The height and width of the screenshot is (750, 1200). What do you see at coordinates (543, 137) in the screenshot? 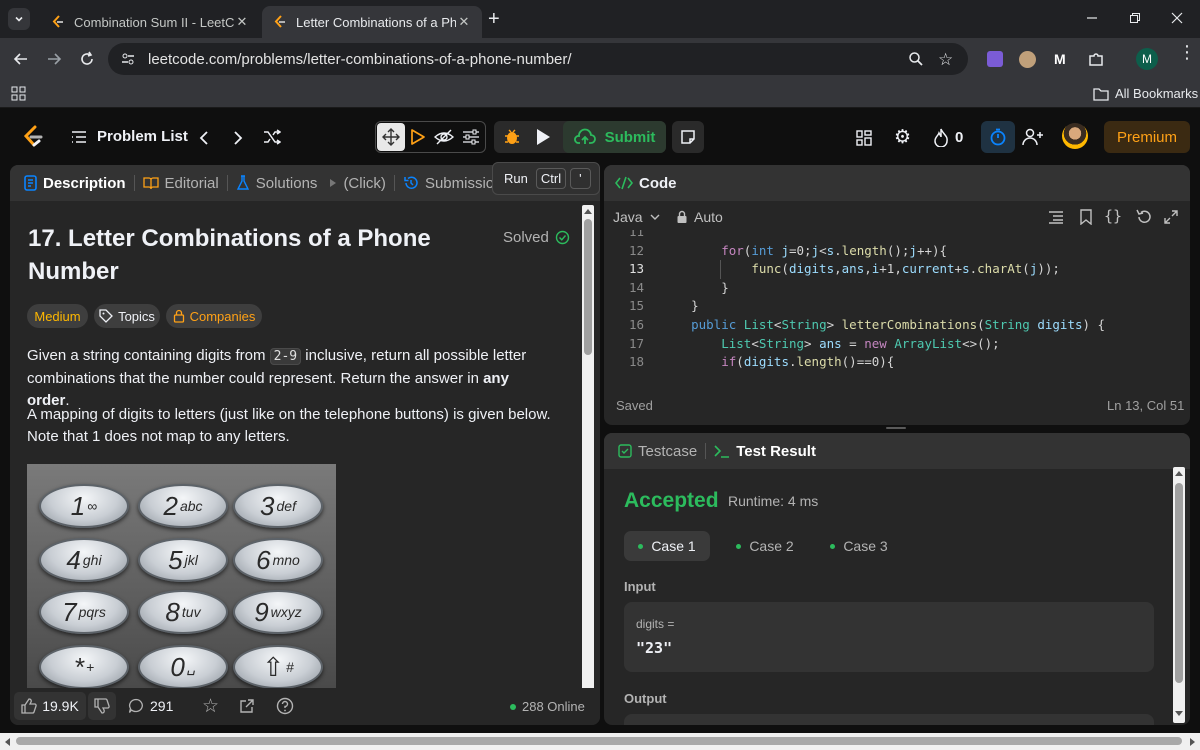
I see `run-button` at bounding box center [543, 137].